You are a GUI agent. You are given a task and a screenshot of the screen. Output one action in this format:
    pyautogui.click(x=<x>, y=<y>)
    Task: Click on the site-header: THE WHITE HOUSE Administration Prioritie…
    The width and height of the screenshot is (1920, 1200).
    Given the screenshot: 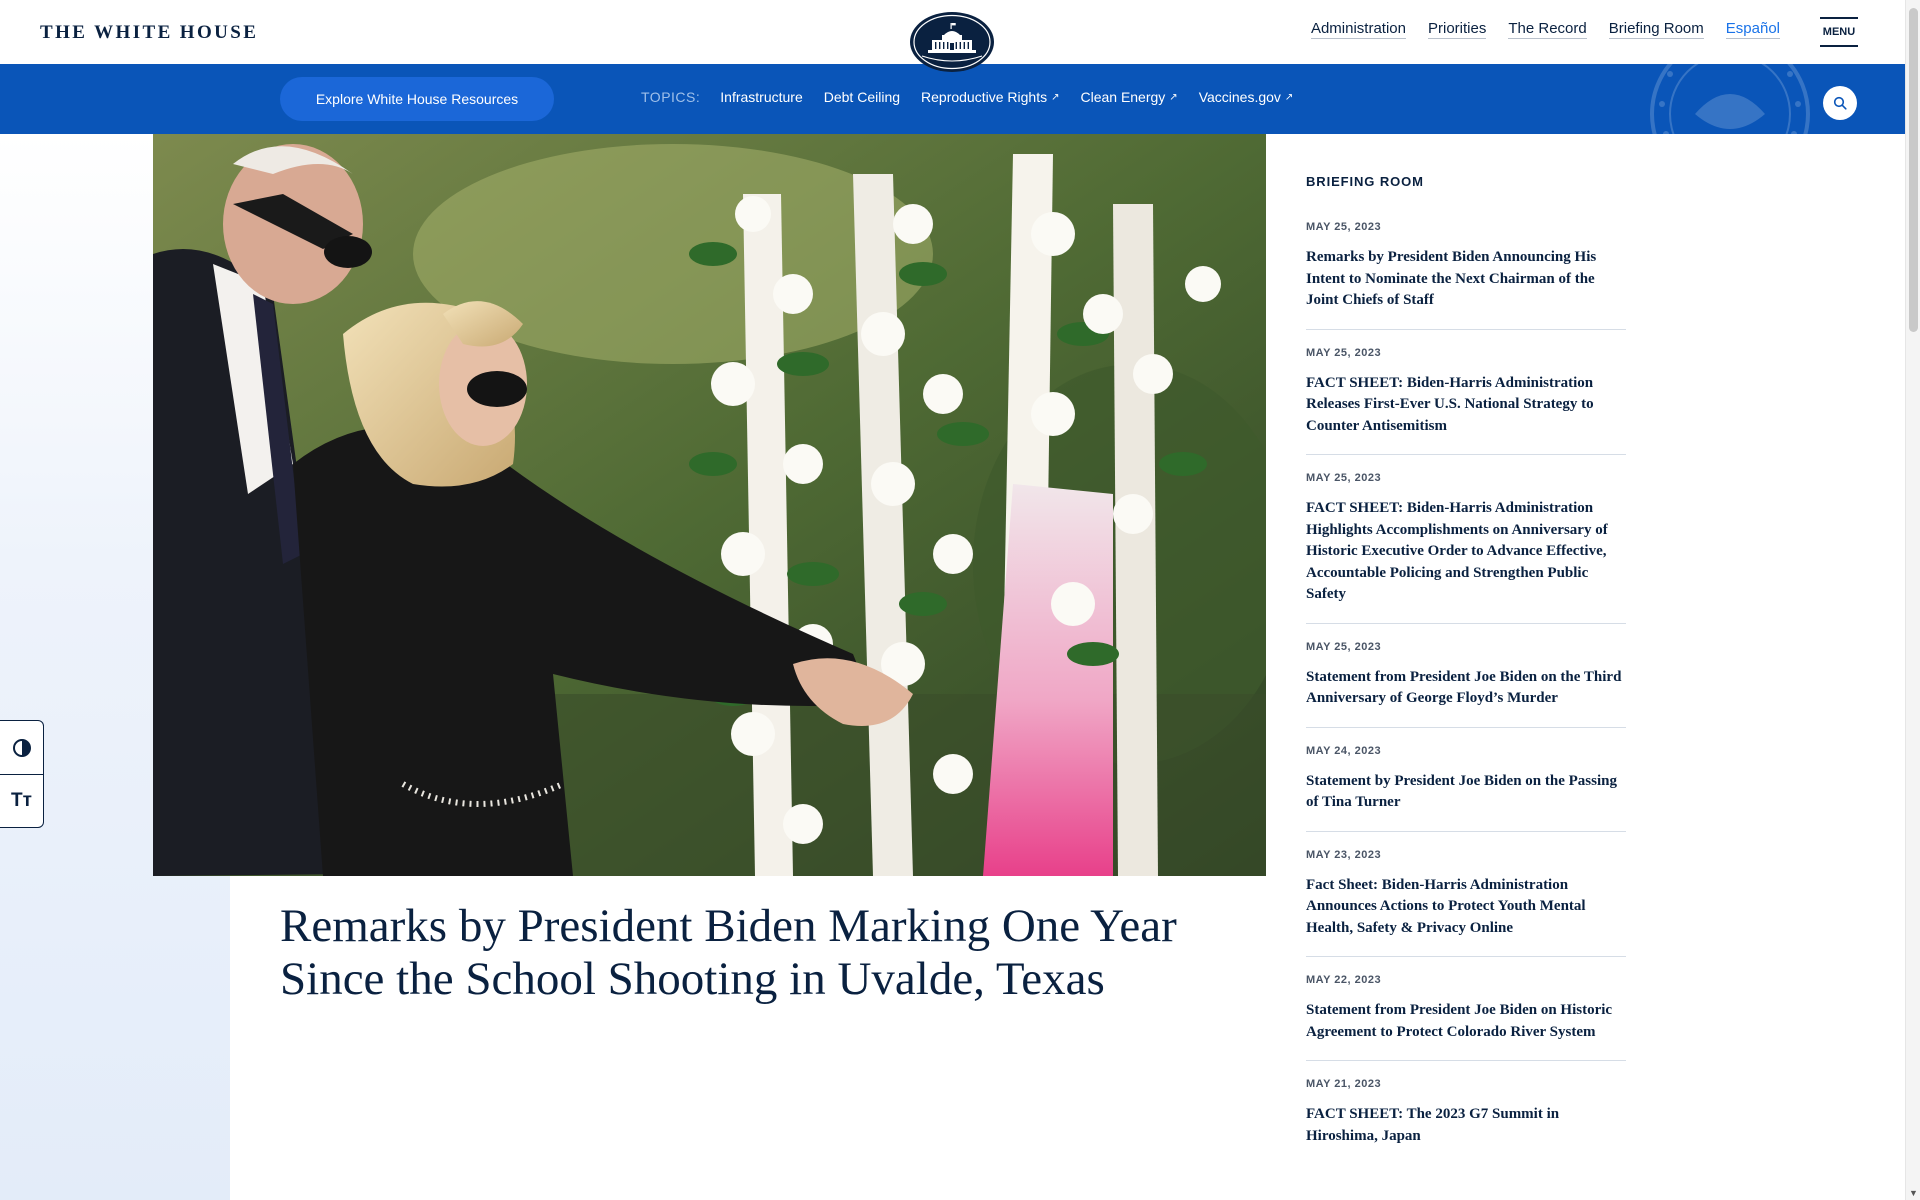 What is the action you would take?
    pyautogui.click(x=960, y=36)
    